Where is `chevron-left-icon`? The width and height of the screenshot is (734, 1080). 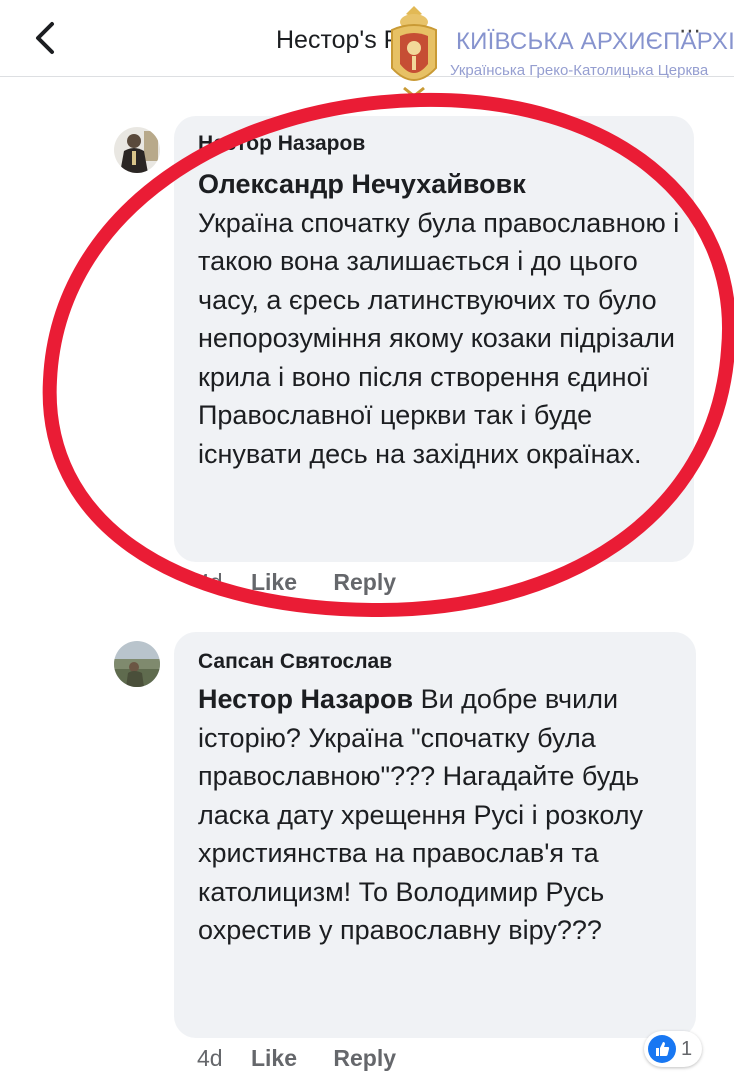
chevron-left-icon is located at coordinates (45, 38).